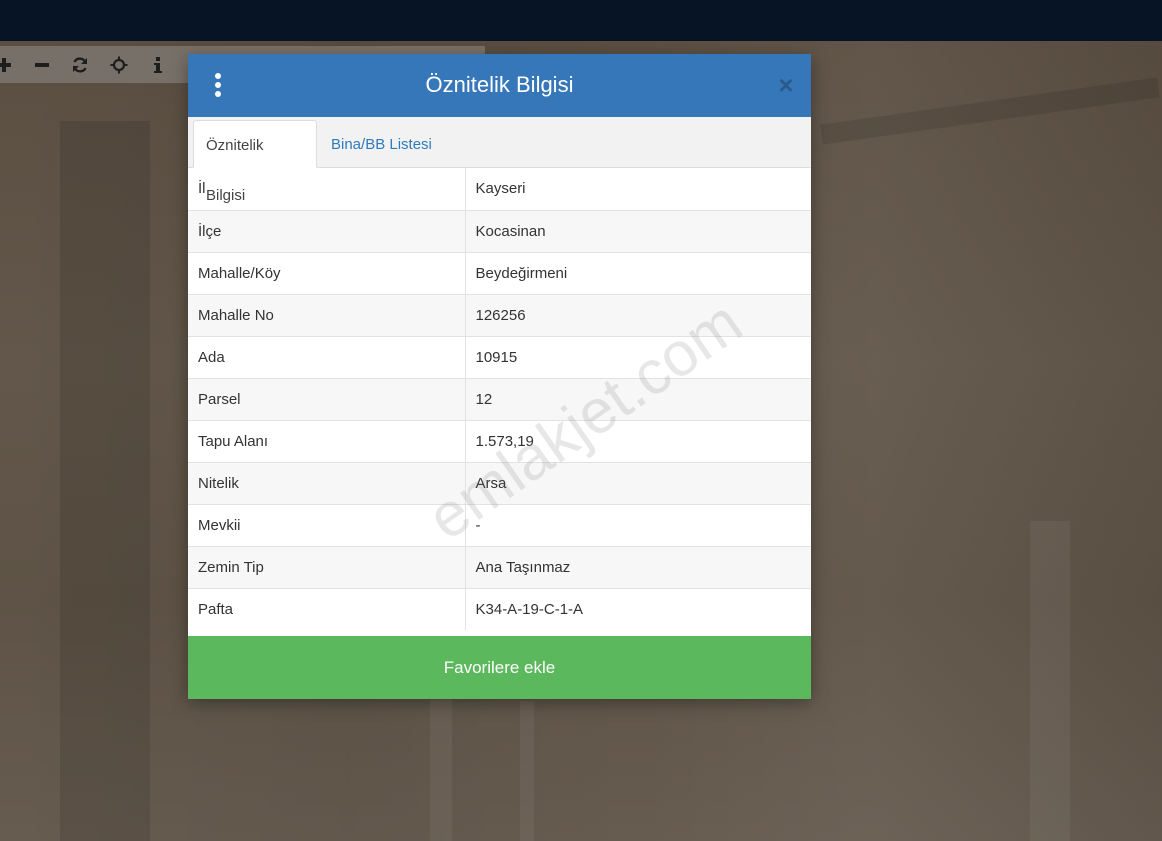  Describe the element at coordinates (581, 20) in the screenshot. I see `top-navbar` at that location.